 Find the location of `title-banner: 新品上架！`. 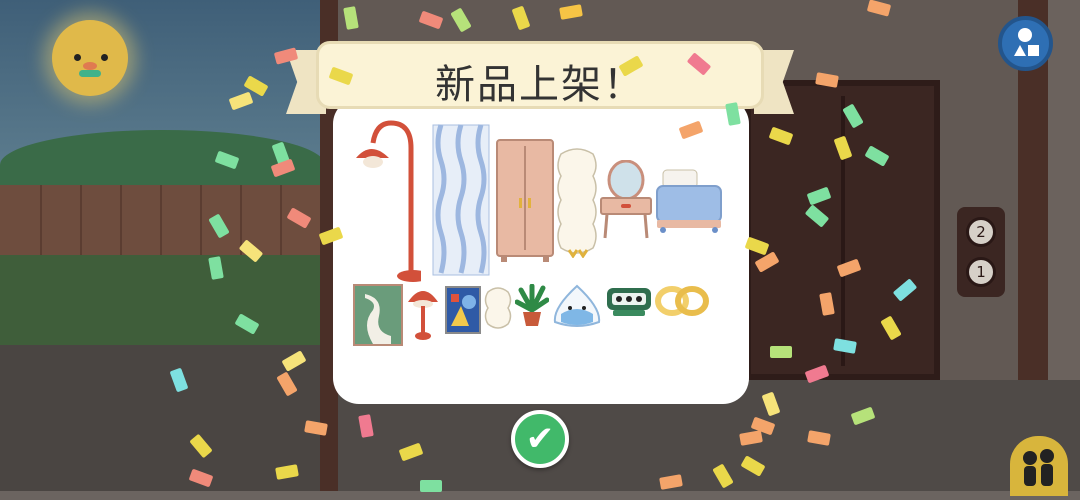

title-banner: 新品上架！ is located at coordinates (540, 75).